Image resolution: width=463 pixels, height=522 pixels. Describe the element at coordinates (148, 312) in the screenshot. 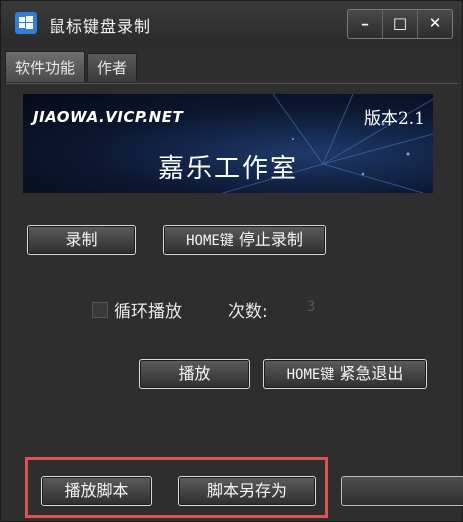

I see `loop-play-label: 循环播放` at that location.